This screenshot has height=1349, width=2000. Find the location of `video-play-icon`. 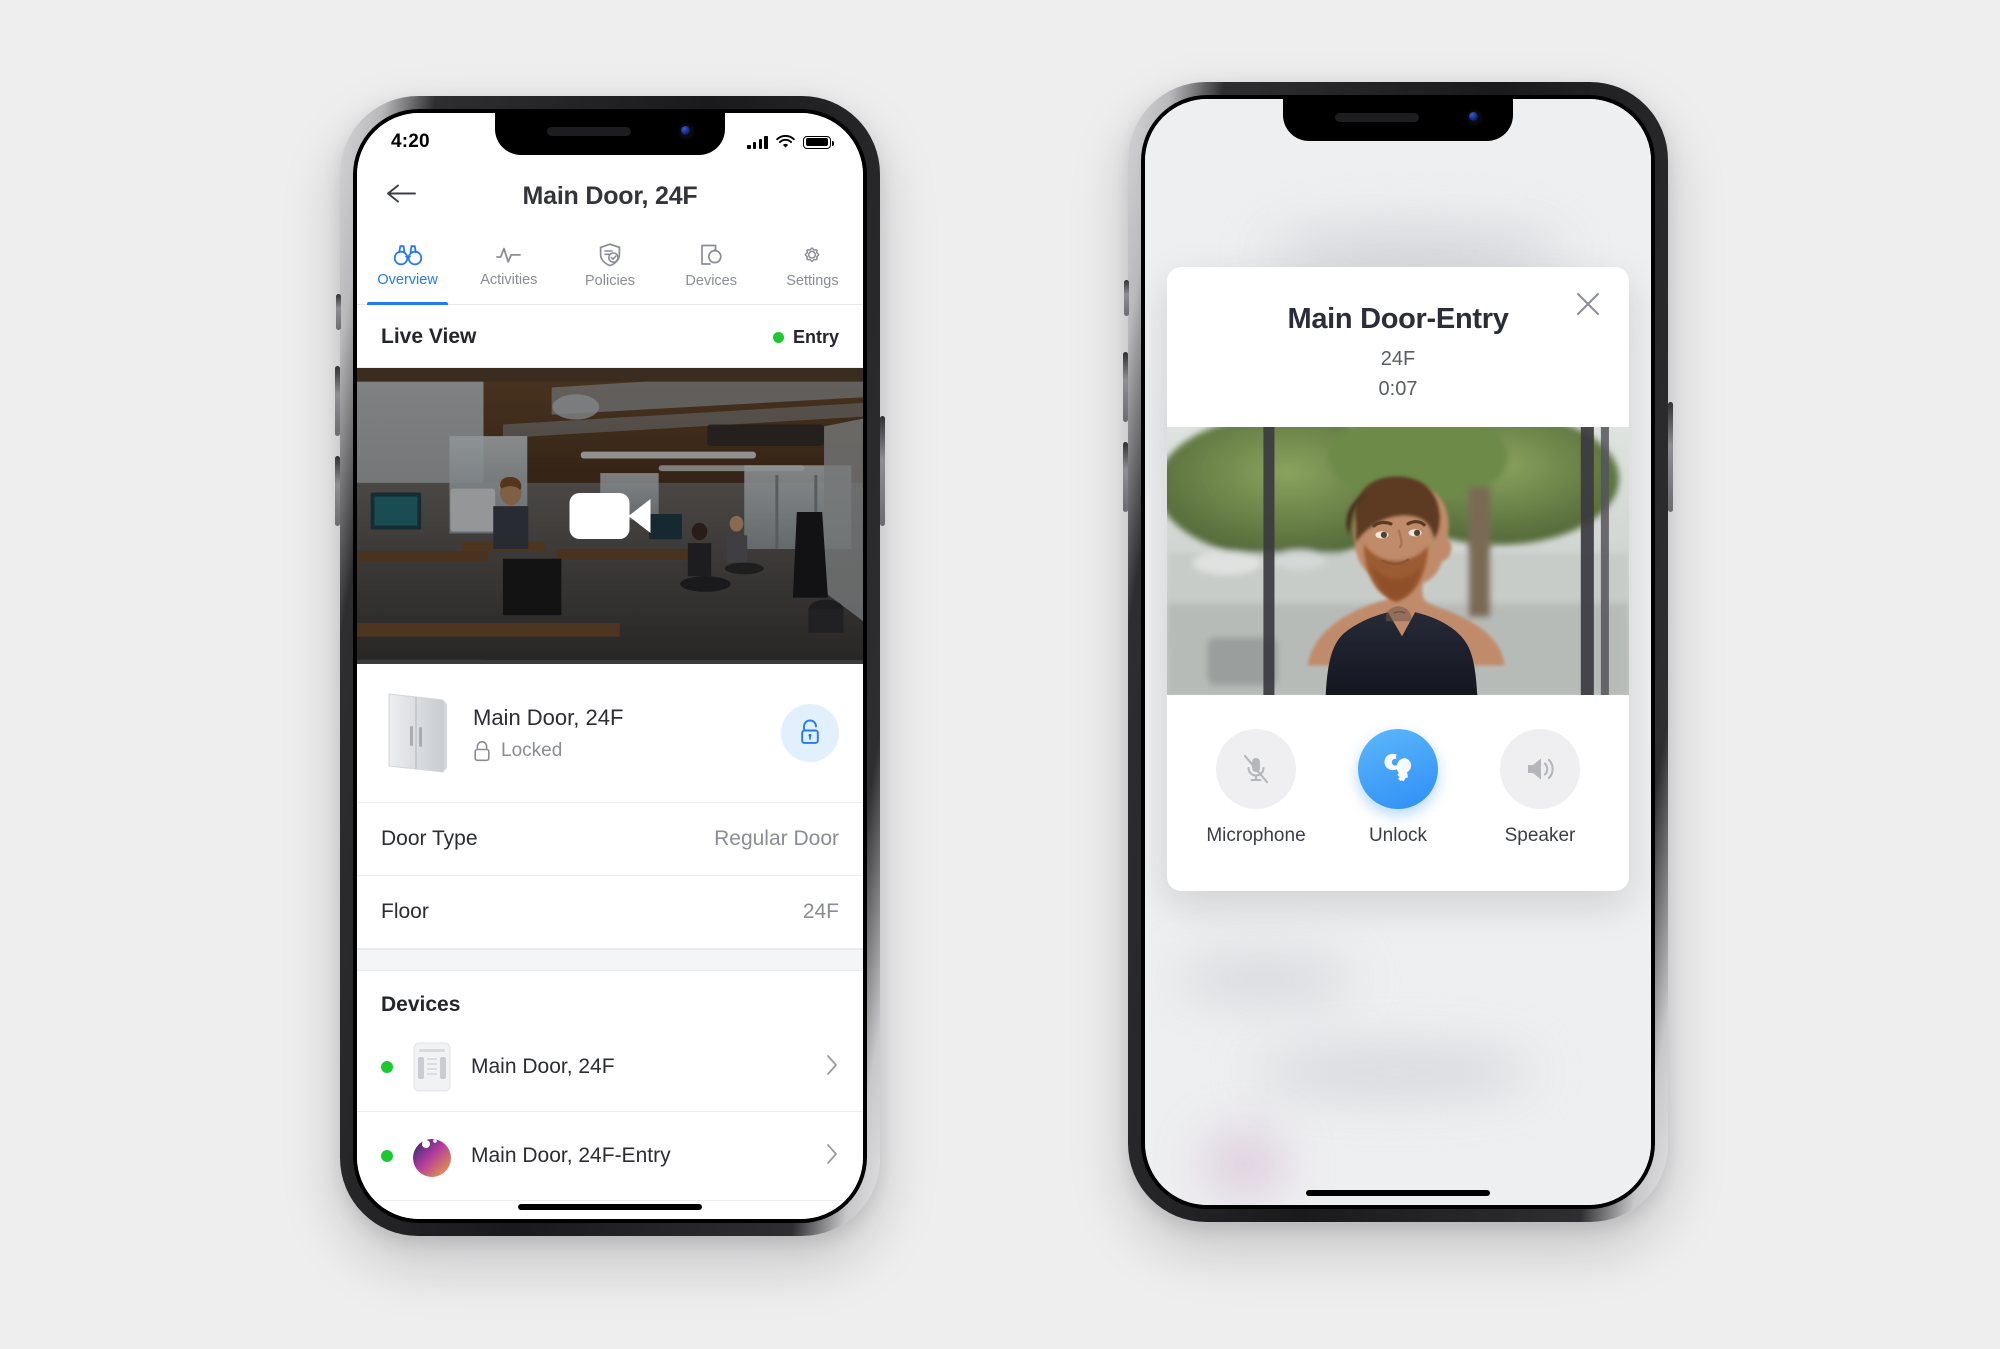

video-play-icon is located at coordinates (610, 516).